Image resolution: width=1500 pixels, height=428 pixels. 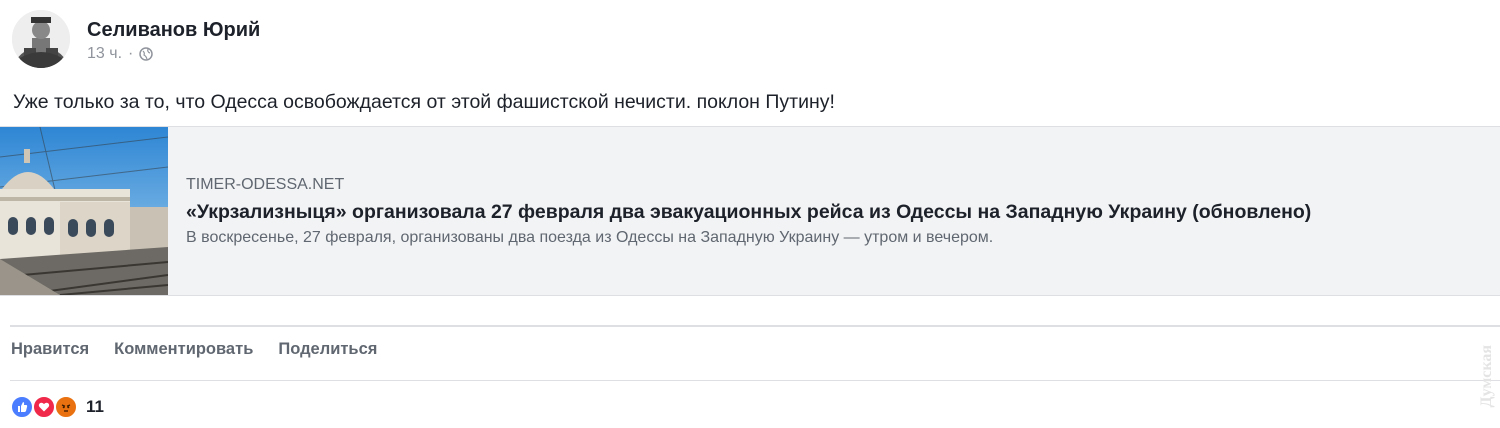 I want to click on like-button: Нравится, so click(x=50, y=349).